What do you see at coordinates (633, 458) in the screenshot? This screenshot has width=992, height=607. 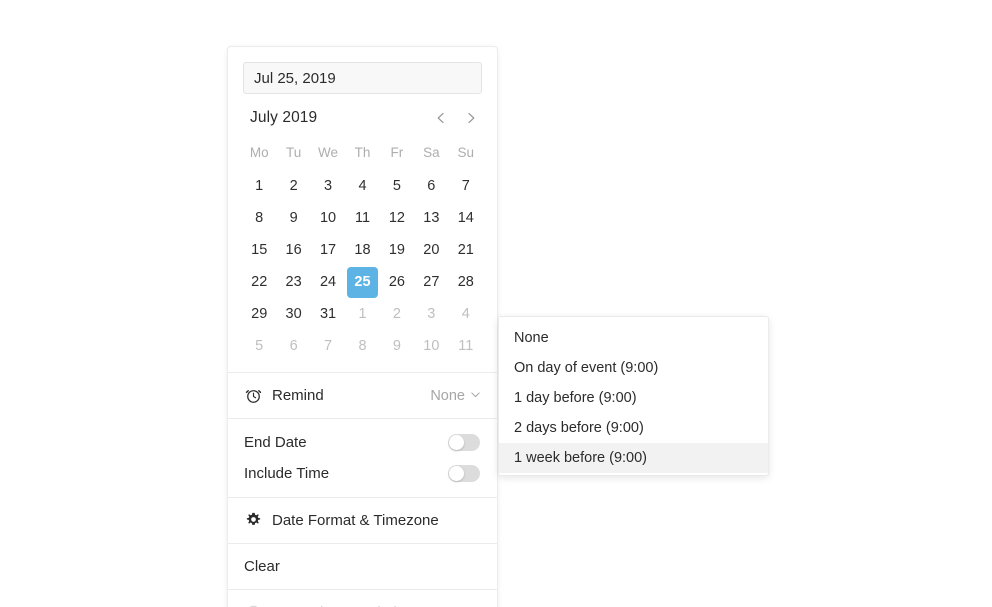 I see `reminder-option: 1 week before (9:00)` at bounding box center [633, 458].